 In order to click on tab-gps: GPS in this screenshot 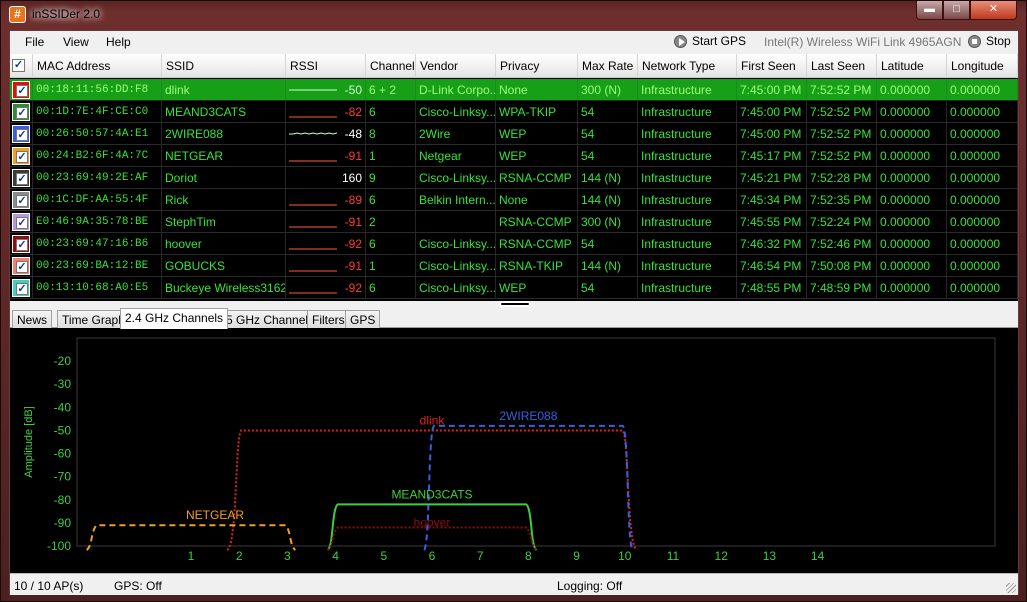, I will do `click(363, 319)`.